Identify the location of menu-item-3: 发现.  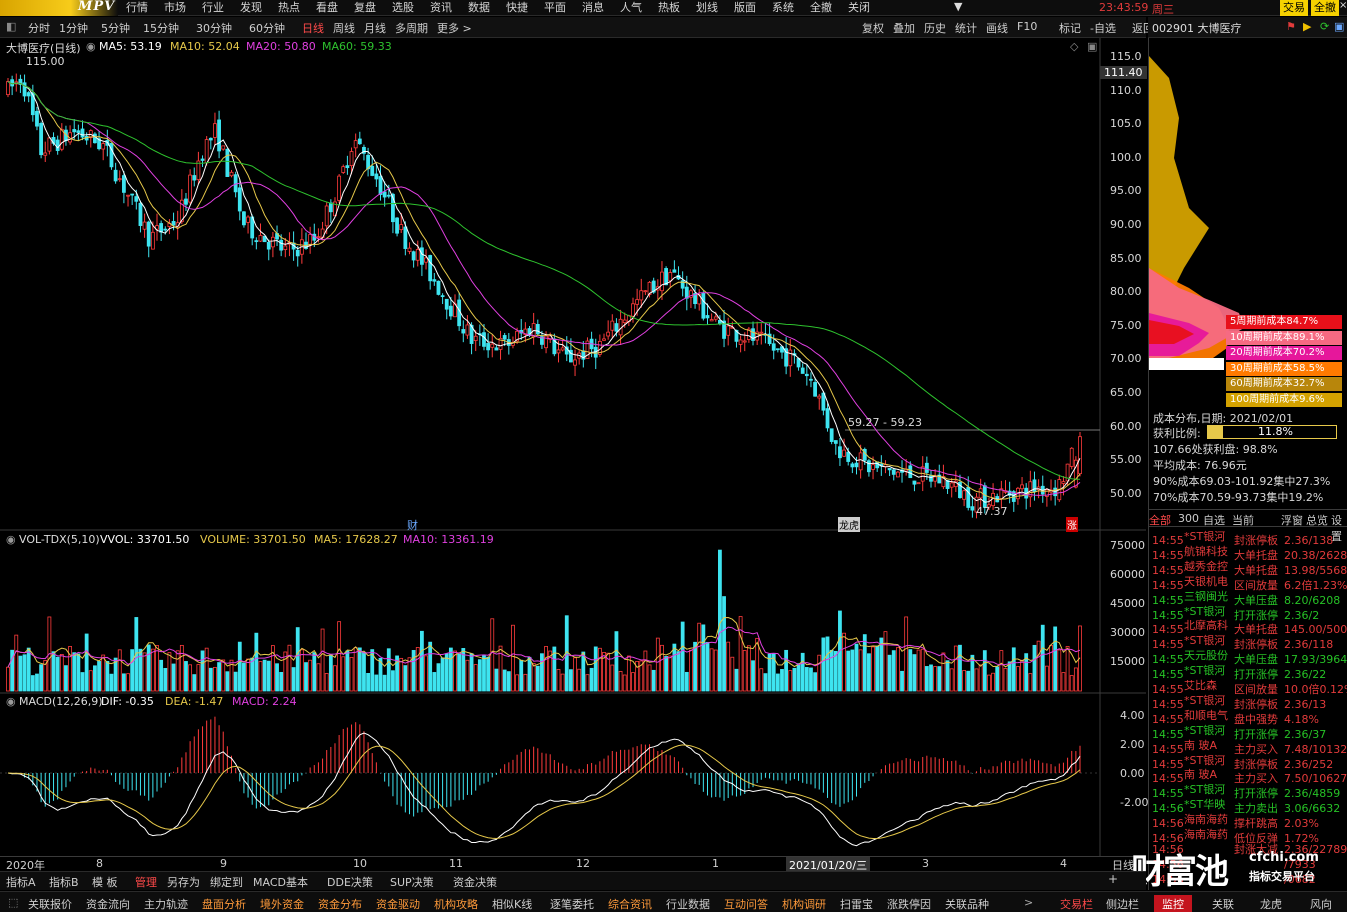
(251, 8).